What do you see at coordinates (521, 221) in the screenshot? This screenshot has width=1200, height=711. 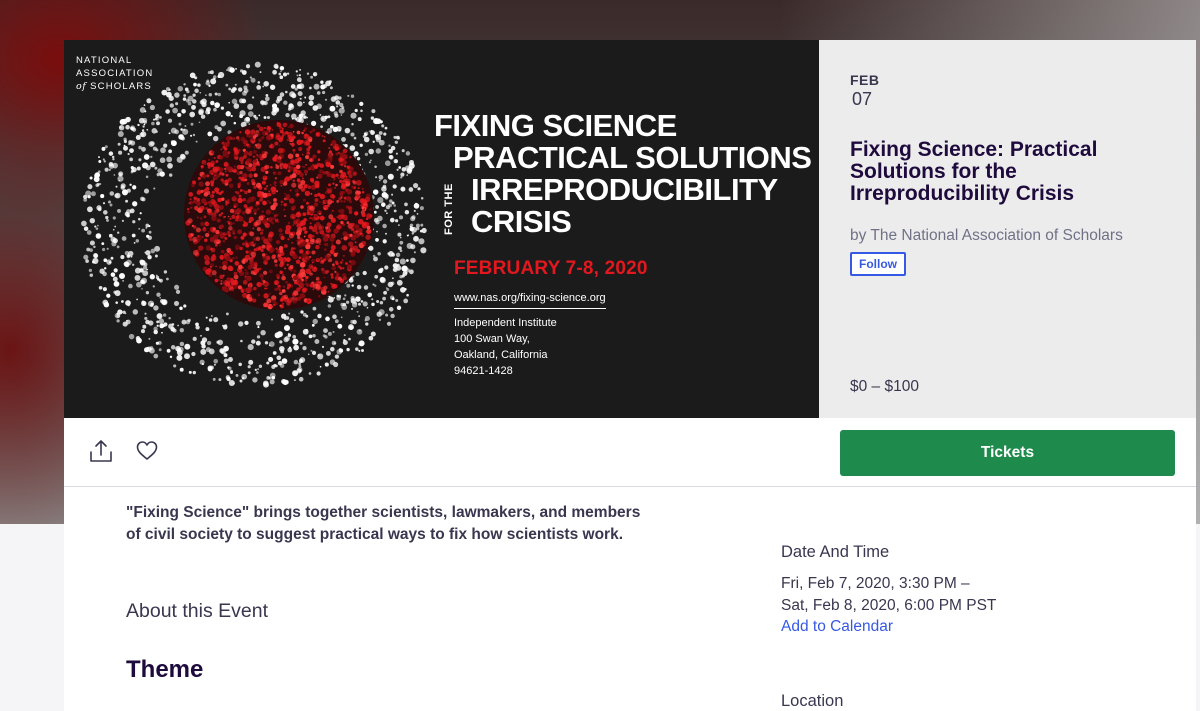 I see `banner-title-line-4: CRISIS` at bounding box center [521, 221].